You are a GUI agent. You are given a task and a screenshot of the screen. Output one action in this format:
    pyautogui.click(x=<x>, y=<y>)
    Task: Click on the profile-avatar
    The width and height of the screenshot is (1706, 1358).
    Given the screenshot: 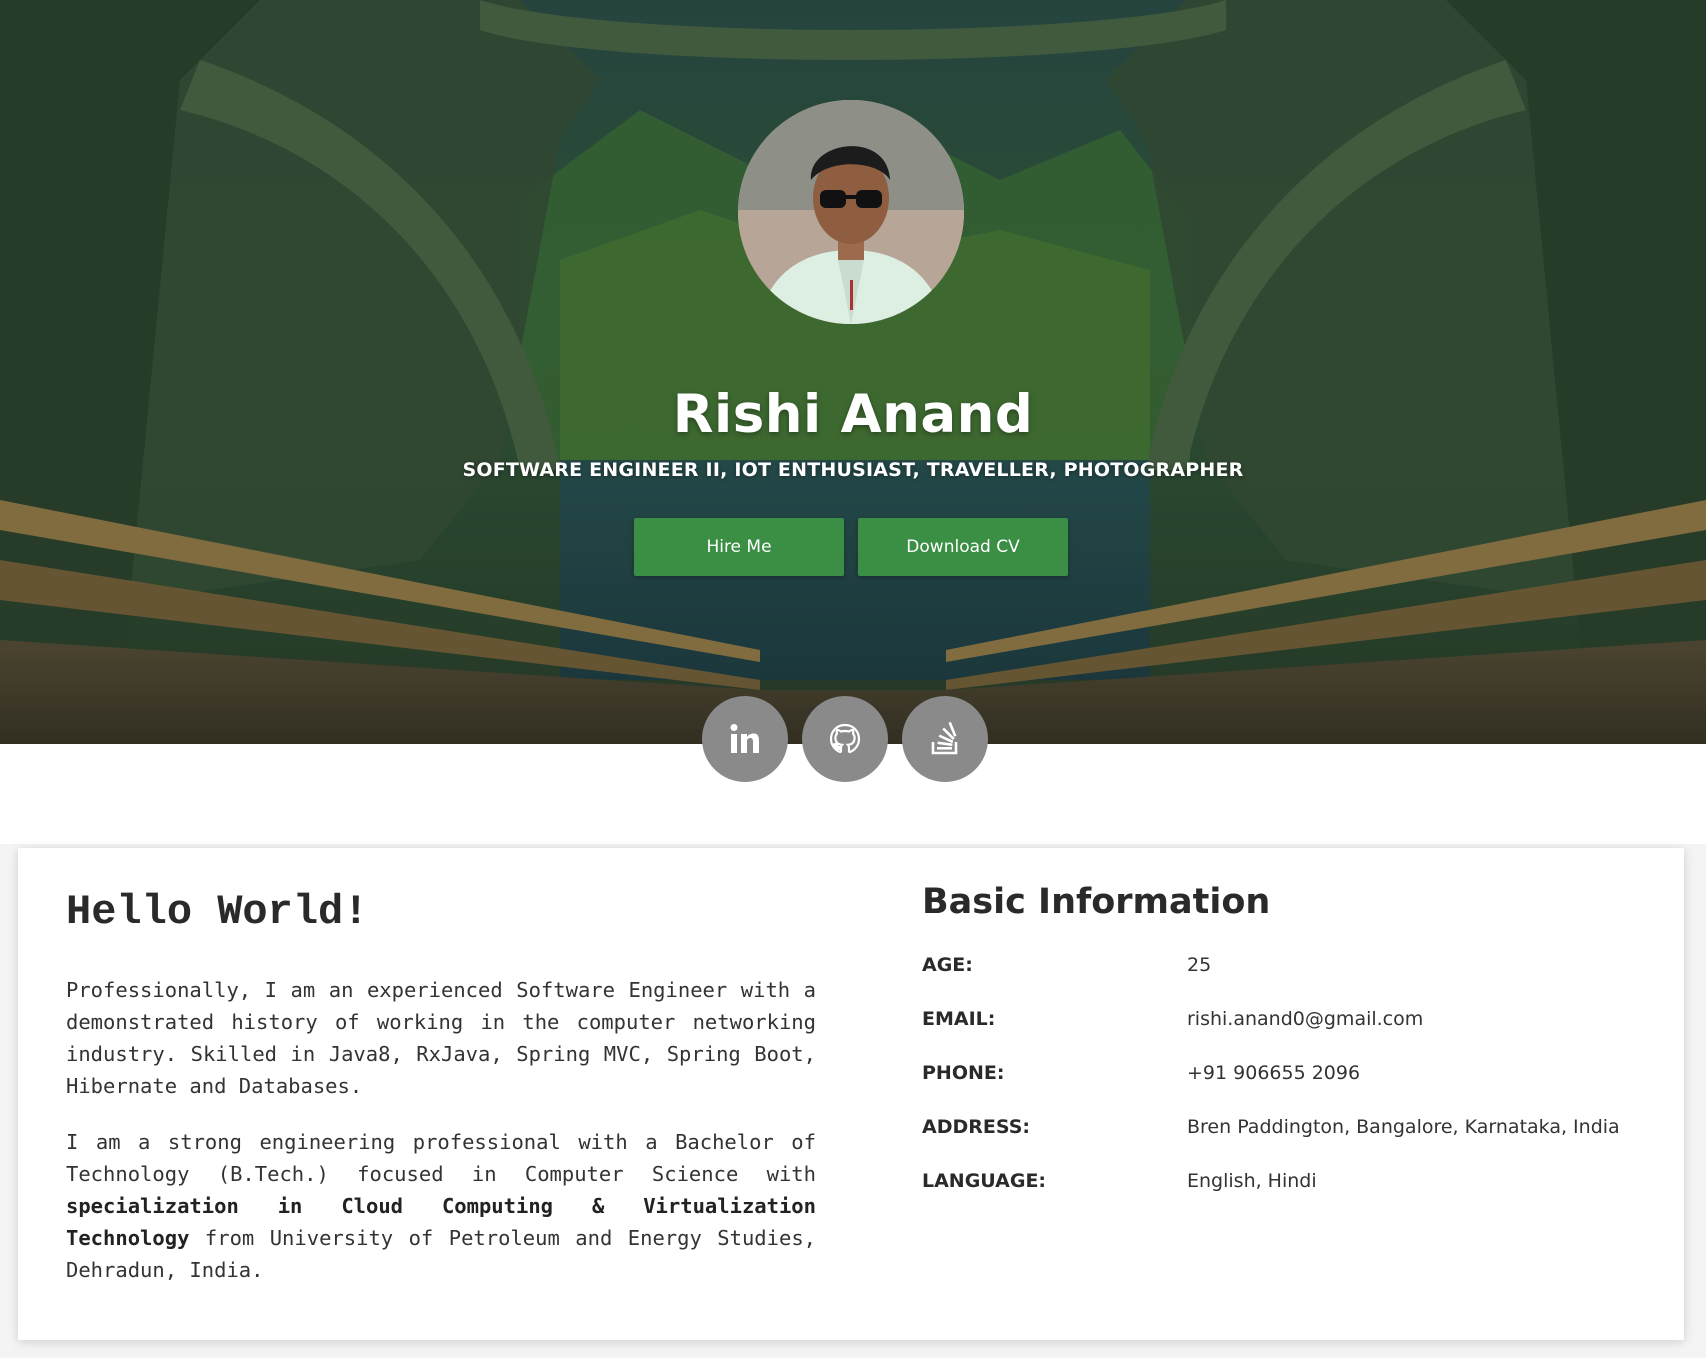 What is the action you would take?
    pyautogui.click(x=851, y=212)
    